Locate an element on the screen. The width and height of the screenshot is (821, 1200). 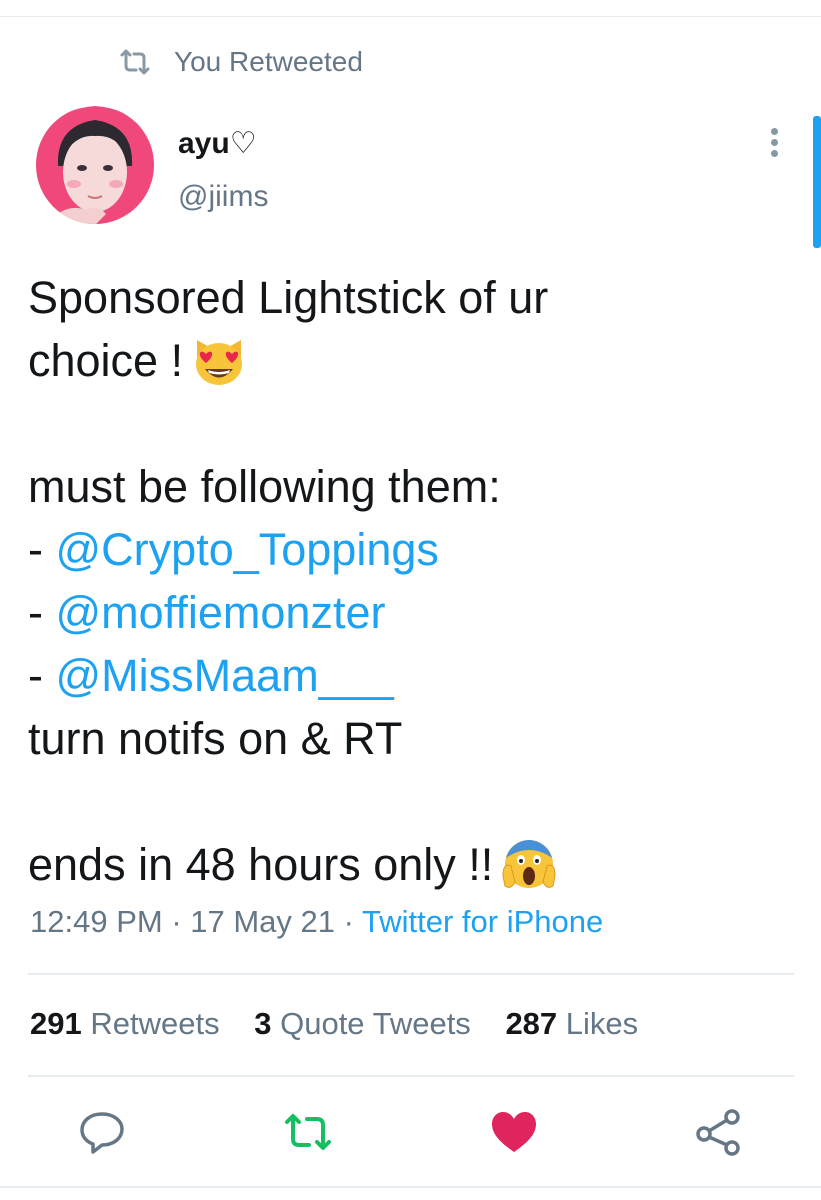
likes-label: Likes is located at coordinates (602, 1023).